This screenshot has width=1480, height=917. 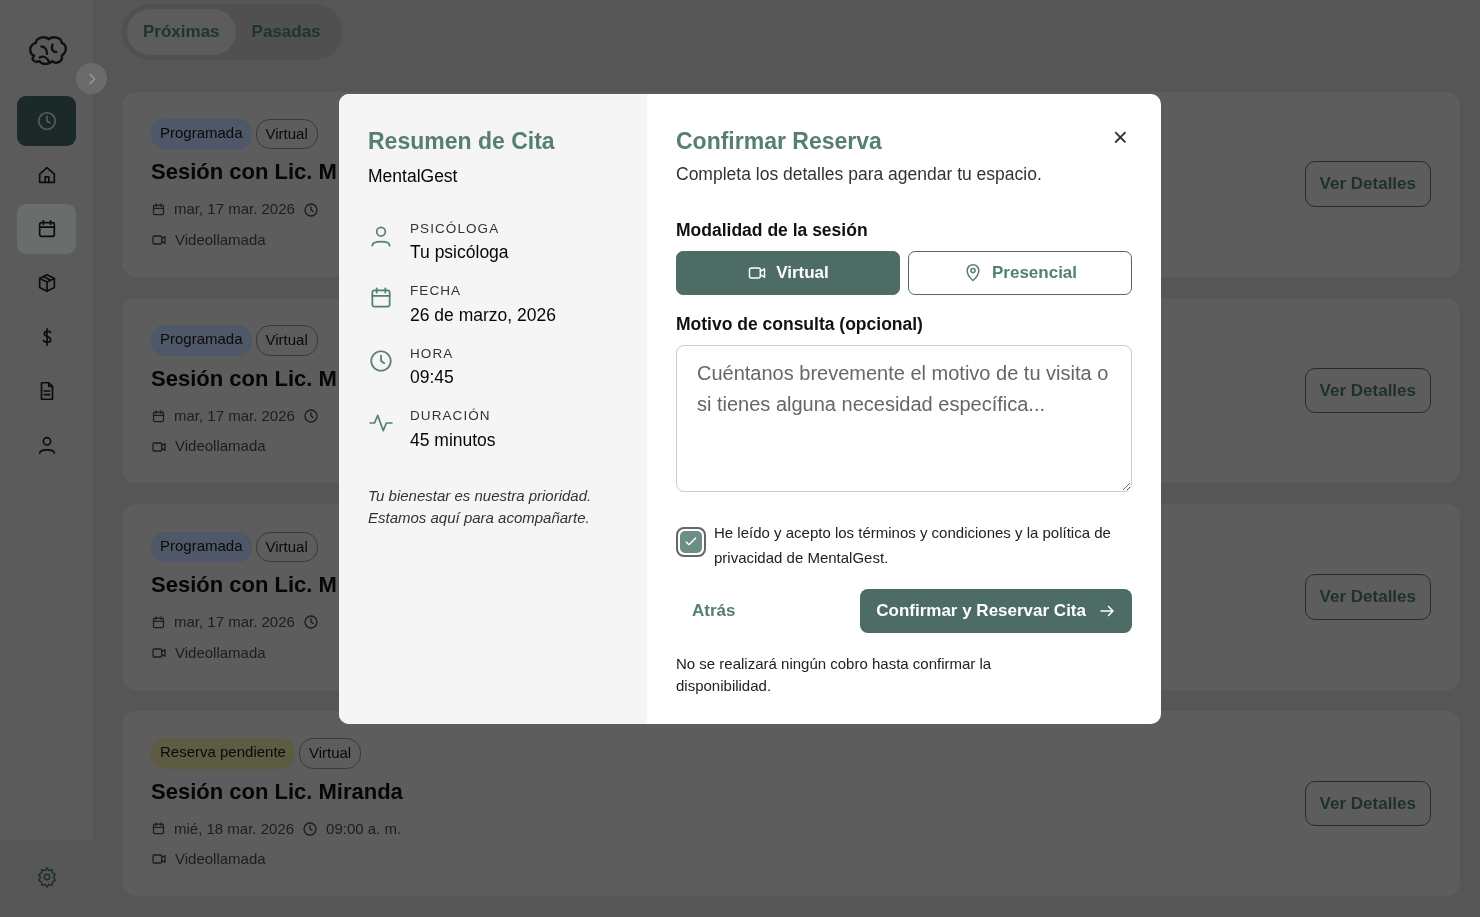 What do you see at coordinates (800, 324) in the screenshot?
I see `field-label: Motivo de consulta (opcional)` at bounding box center [800, 324].